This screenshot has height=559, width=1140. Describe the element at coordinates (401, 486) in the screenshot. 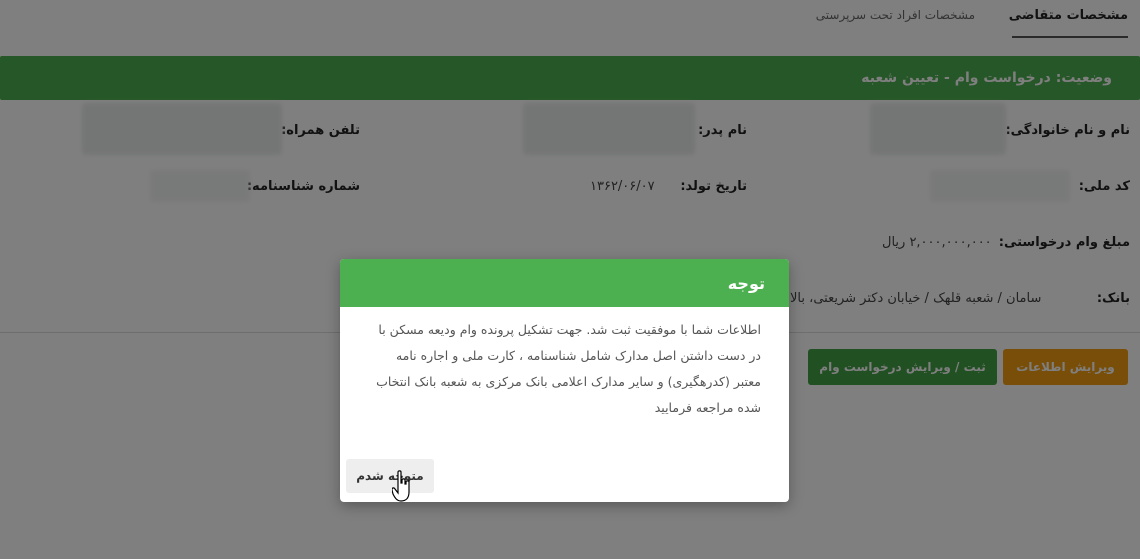

I see `hand-cursor-icon` at that location.